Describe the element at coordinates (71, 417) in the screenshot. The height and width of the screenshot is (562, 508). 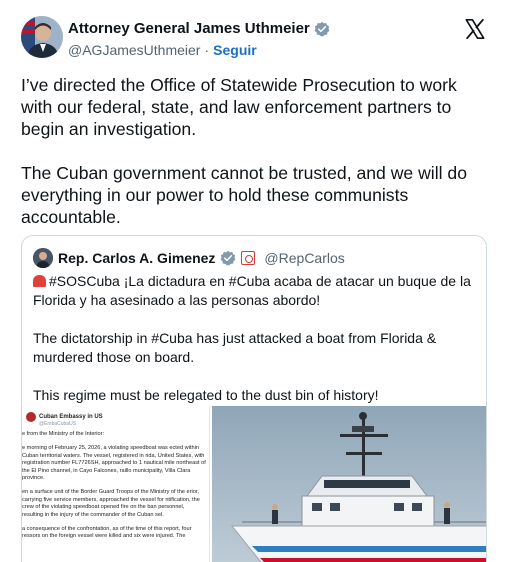
I see `statement-title: Cuban Embassy in US` at that location.